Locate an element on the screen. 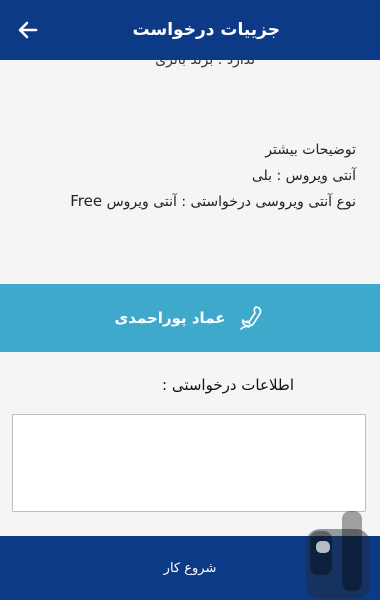 The height and width of the screenshot is (600, 380). start-work-button: شروع کار is located at coordinates (190, 568).